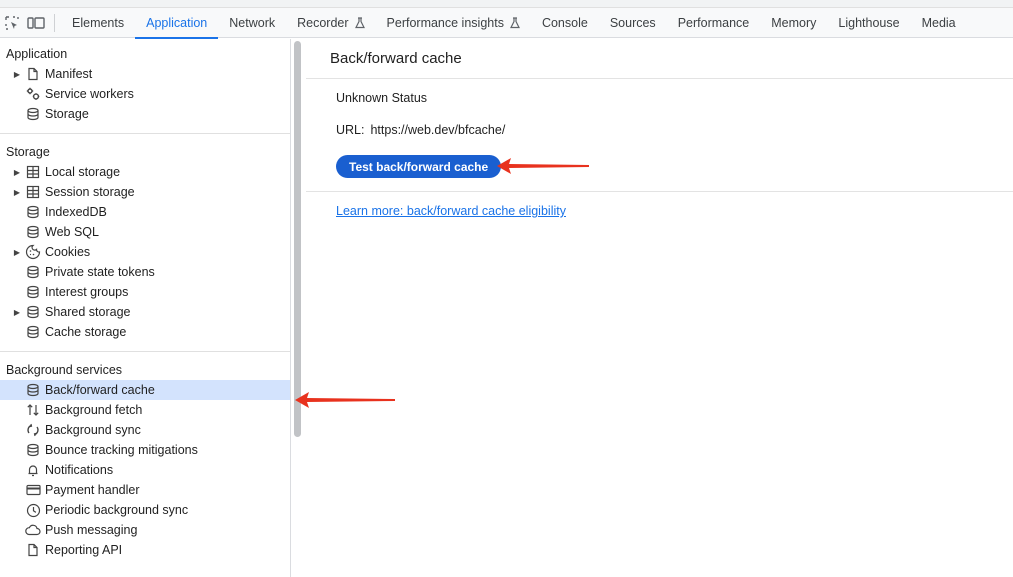 The height and width of the screenshot is (577, 1013). Describe the element at coordinates (145, 530) in the screenshot. I see `sidebar-item-push-messaging: Push messaging` at that location.